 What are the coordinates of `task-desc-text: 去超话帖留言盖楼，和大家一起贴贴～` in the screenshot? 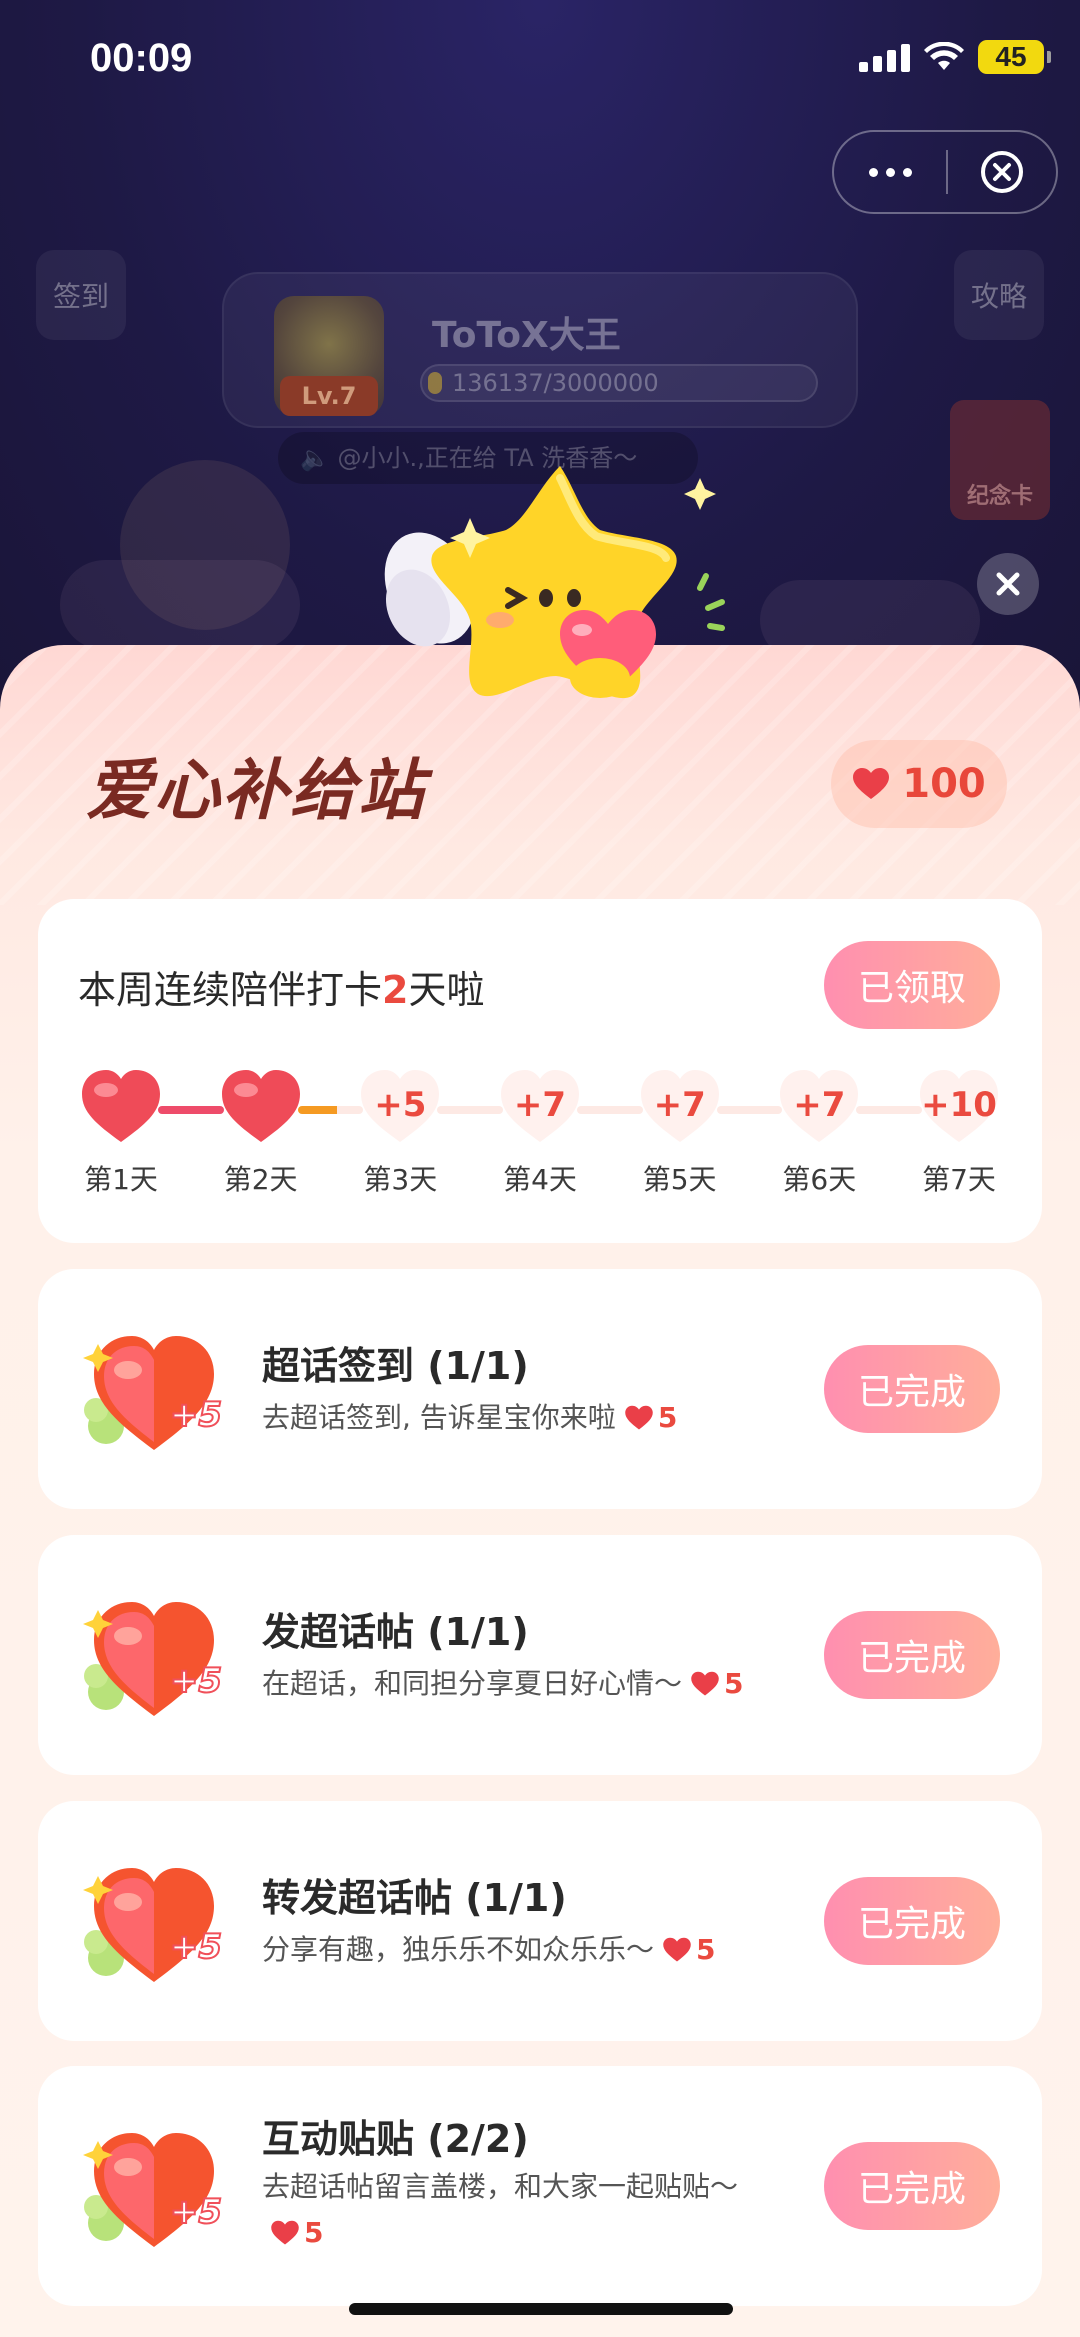 It's located at (500, 2186).